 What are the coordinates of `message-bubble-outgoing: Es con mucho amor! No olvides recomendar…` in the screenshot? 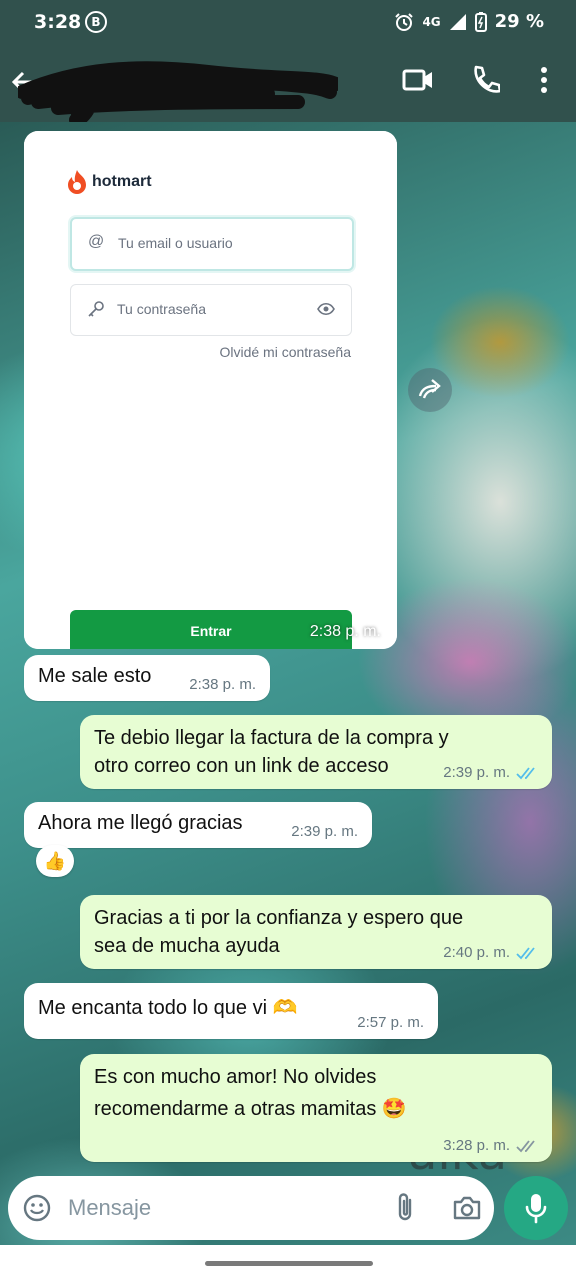 It's located at (316, 1108).